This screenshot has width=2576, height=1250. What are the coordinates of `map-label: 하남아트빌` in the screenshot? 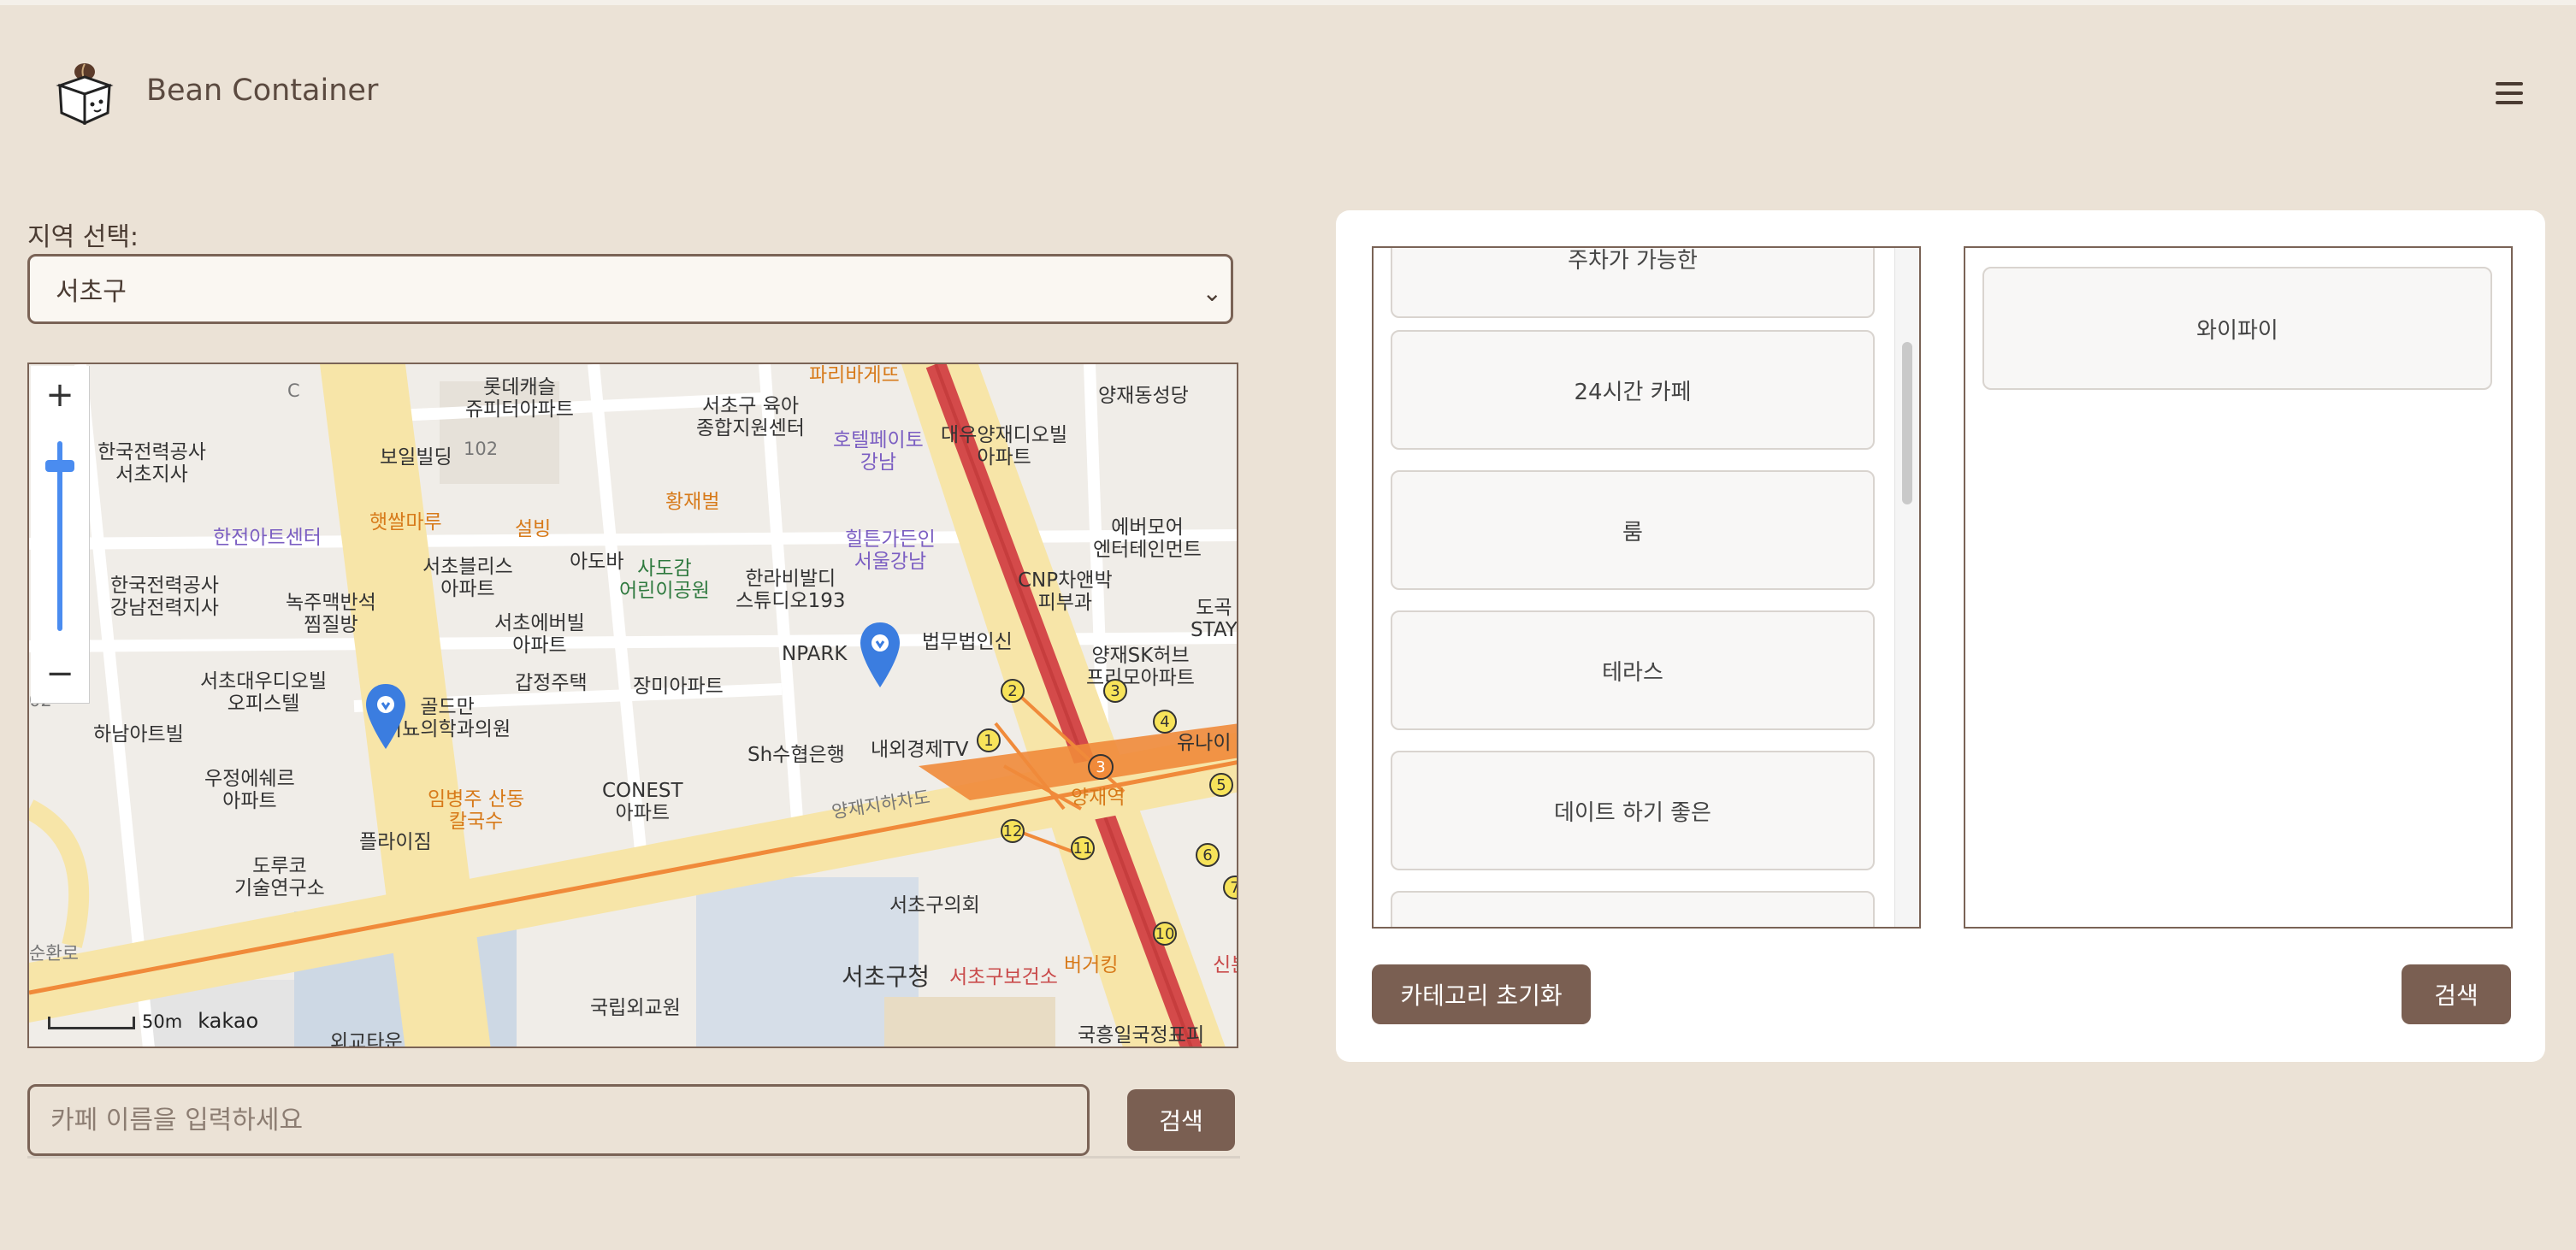 It's located at (138, 734).